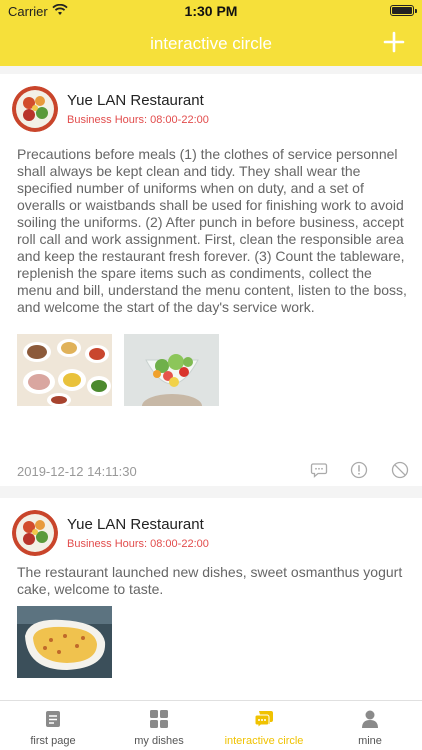 The height and width of the screenshot is (750, 422). I want to click on tab-label: my dishes, so click(159, 741).